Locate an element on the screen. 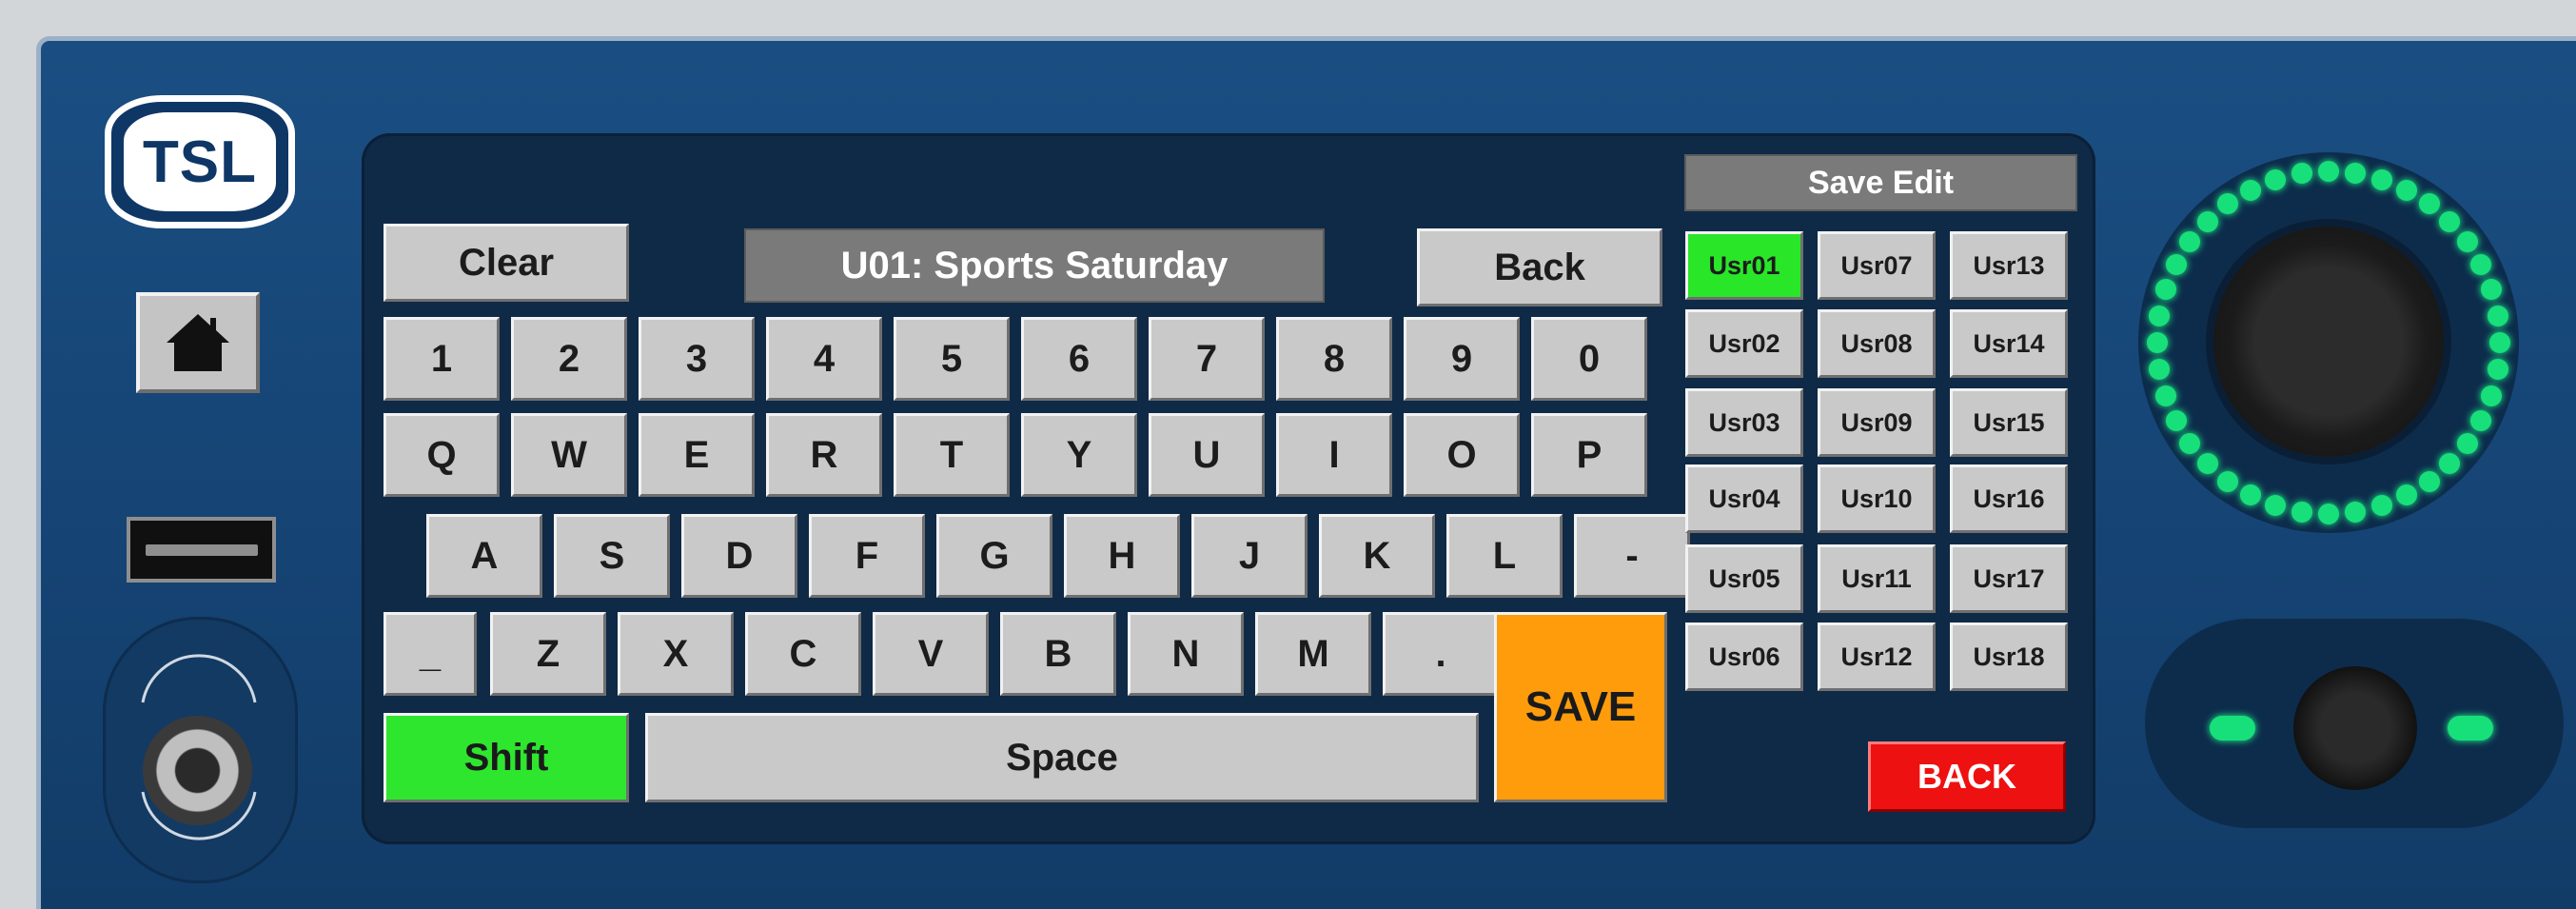 The width and height of the screenshot is (2576, 909). key-3: 3 is located at coordinates (697, 359).